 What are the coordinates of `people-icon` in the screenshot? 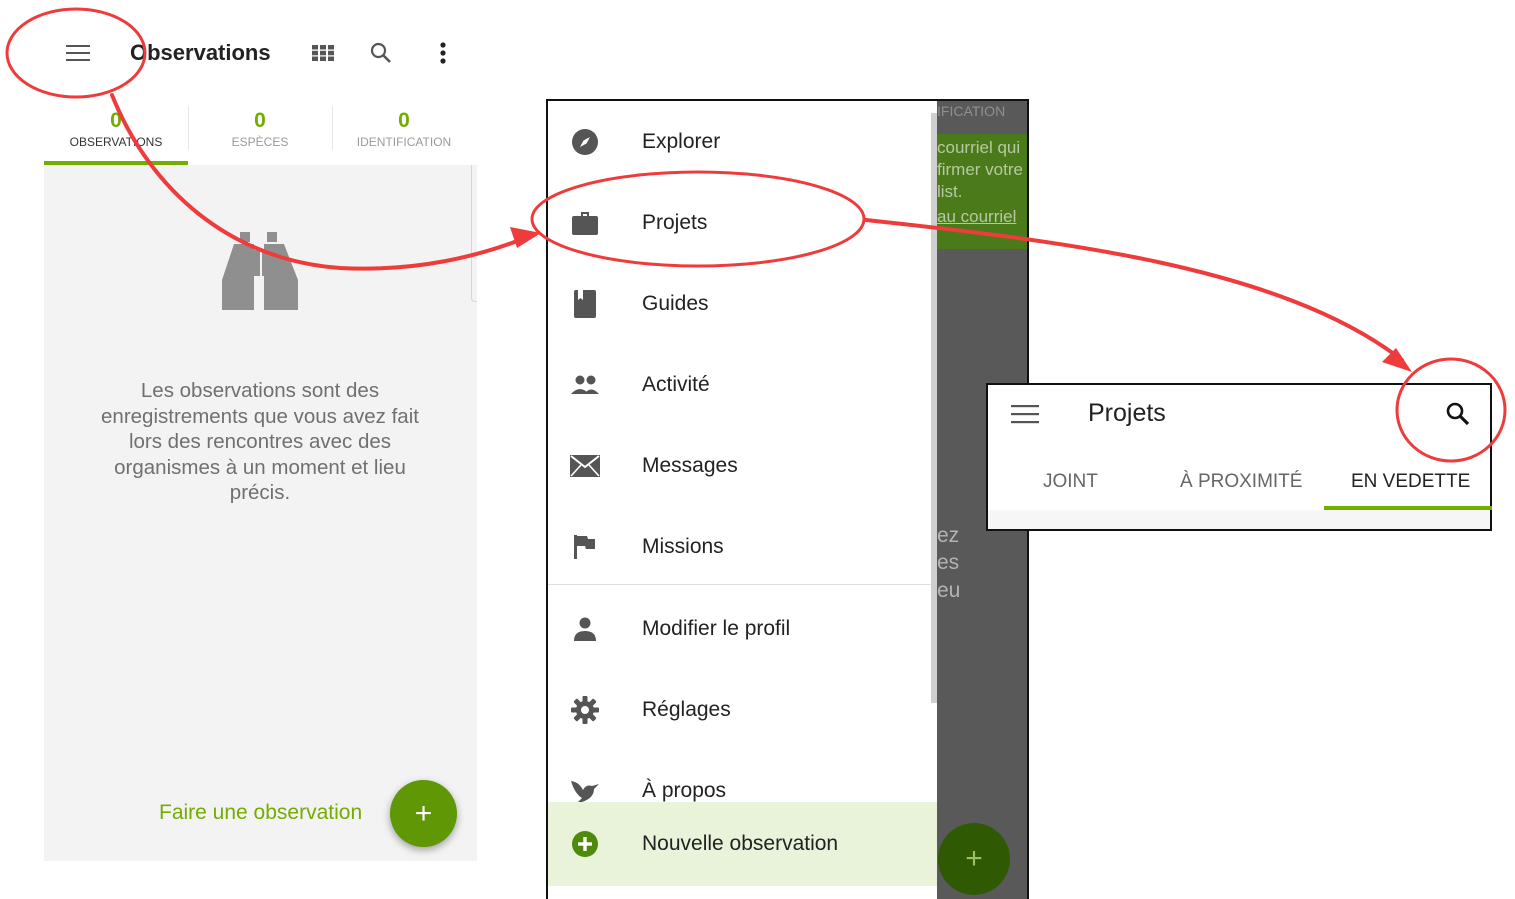 It's located at (585, 385).